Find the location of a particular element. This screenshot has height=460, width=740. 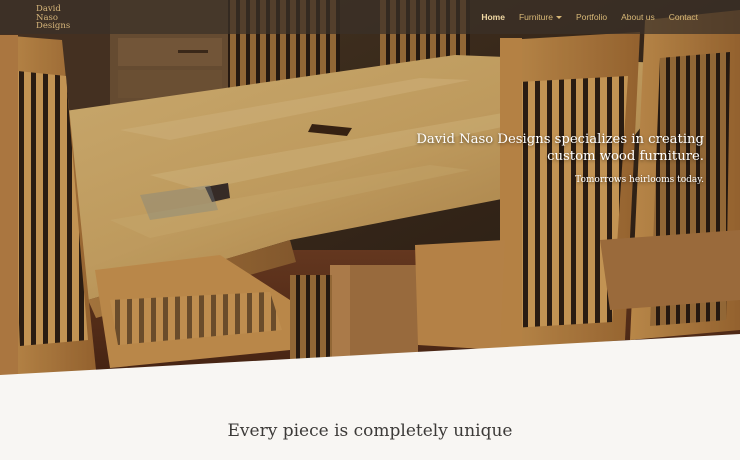

nav-link-furniture-label: Furniture is located at coordinates (535, 17).